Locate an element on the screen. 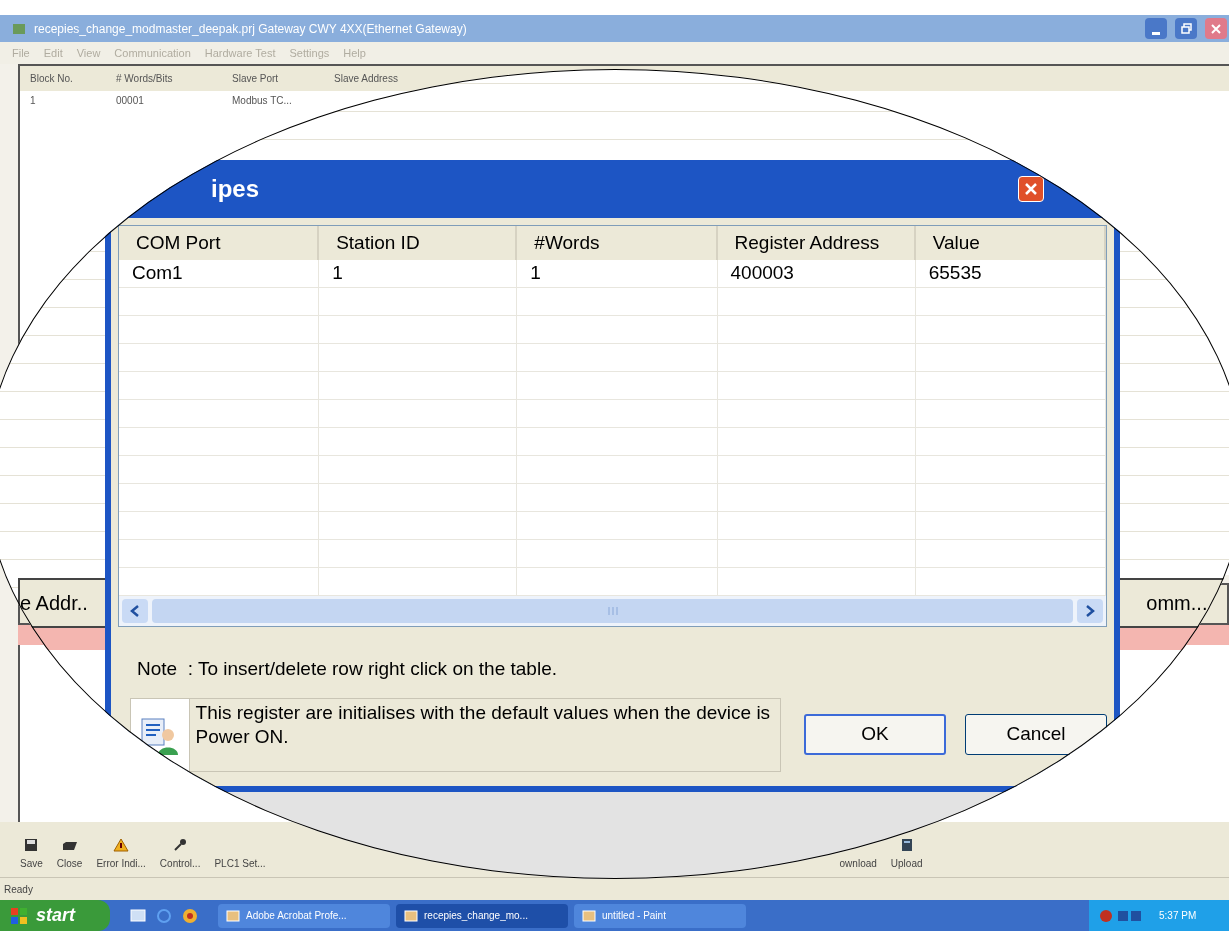  toolbar-button: ownload is located at coordinates (858, 863).